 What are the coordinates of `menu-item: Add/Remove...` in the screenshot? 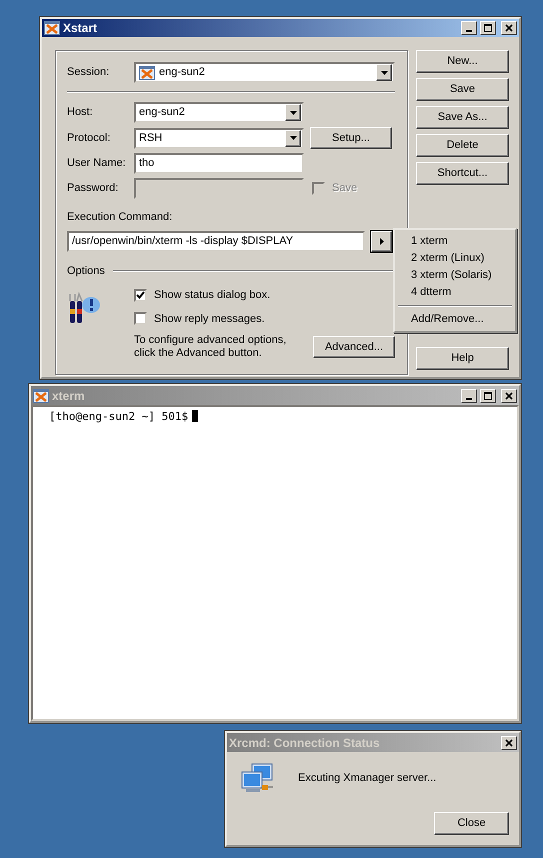 It's located at (455, 319).